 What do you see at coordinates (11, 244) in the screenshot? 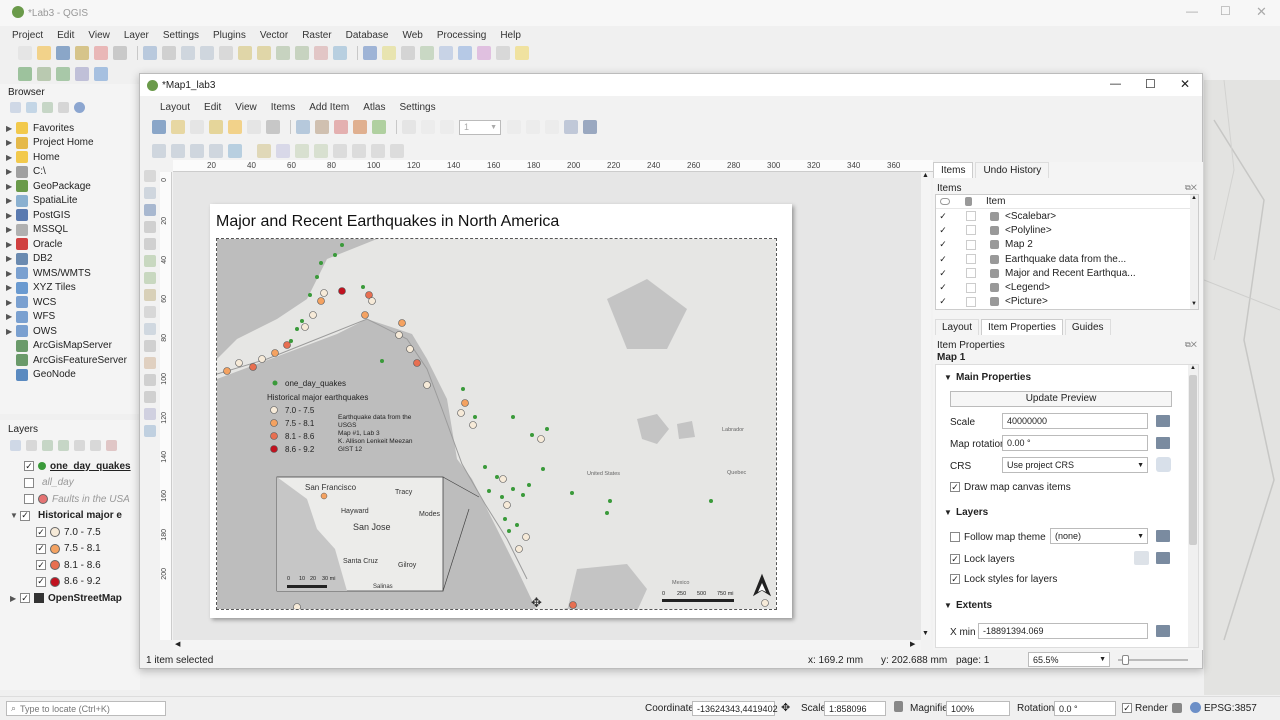
I see `expand-arrow-icon: ▶` at bounding box center [11, 244].